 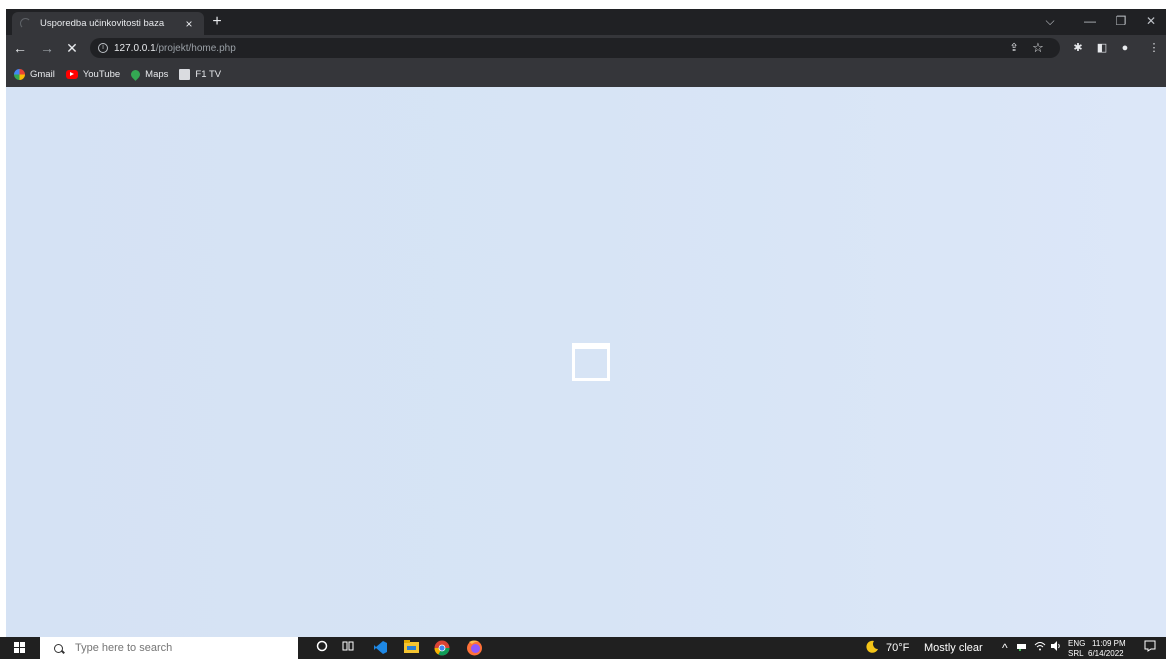 What do you see at coordinates (1102, 48) in the screenshot?
I see `side-panel-icon: ◧` at bounding box center [1102, 48].